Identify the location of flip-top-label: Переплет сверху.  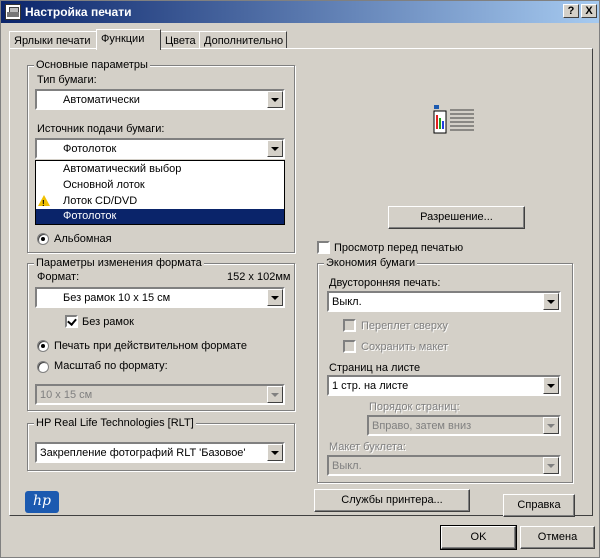
(404, 326).